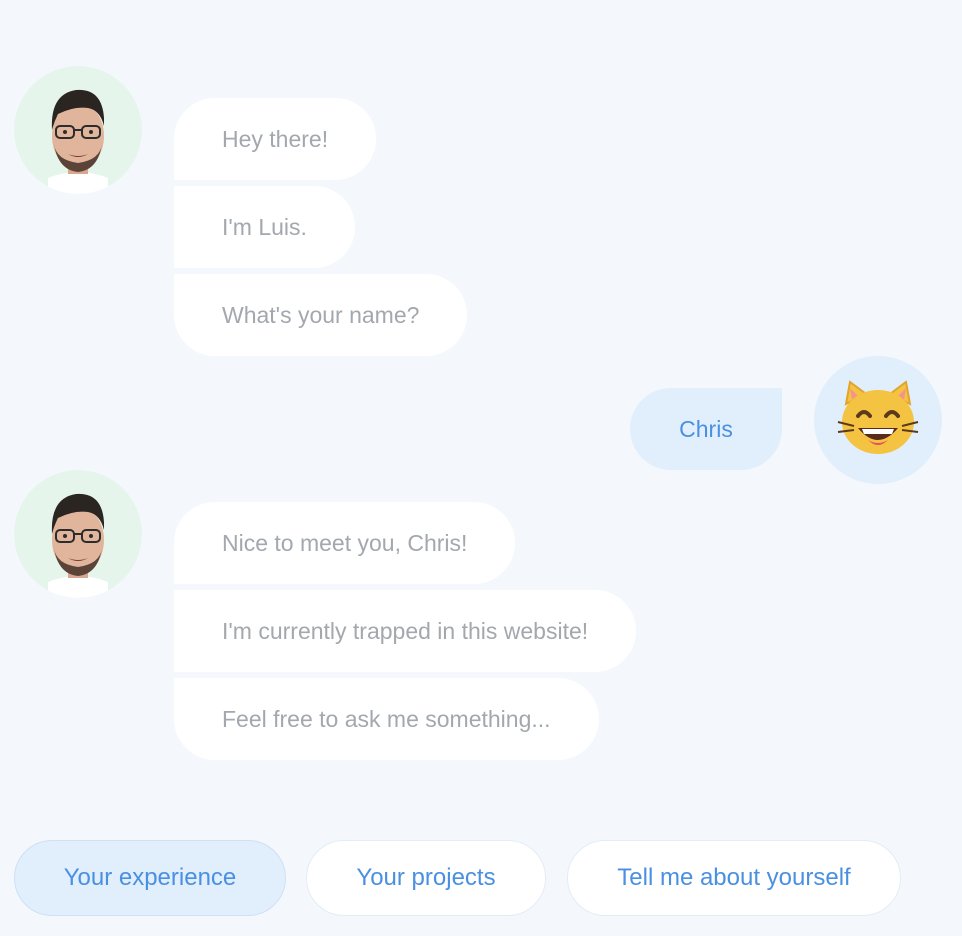 Image resolution: width=962 pixels, height=936 pixels. What do you see at coordinates (150, 878) in the screenshot?
I see `option-your-experience-button: Your experience` at bounding box center [150, 878].